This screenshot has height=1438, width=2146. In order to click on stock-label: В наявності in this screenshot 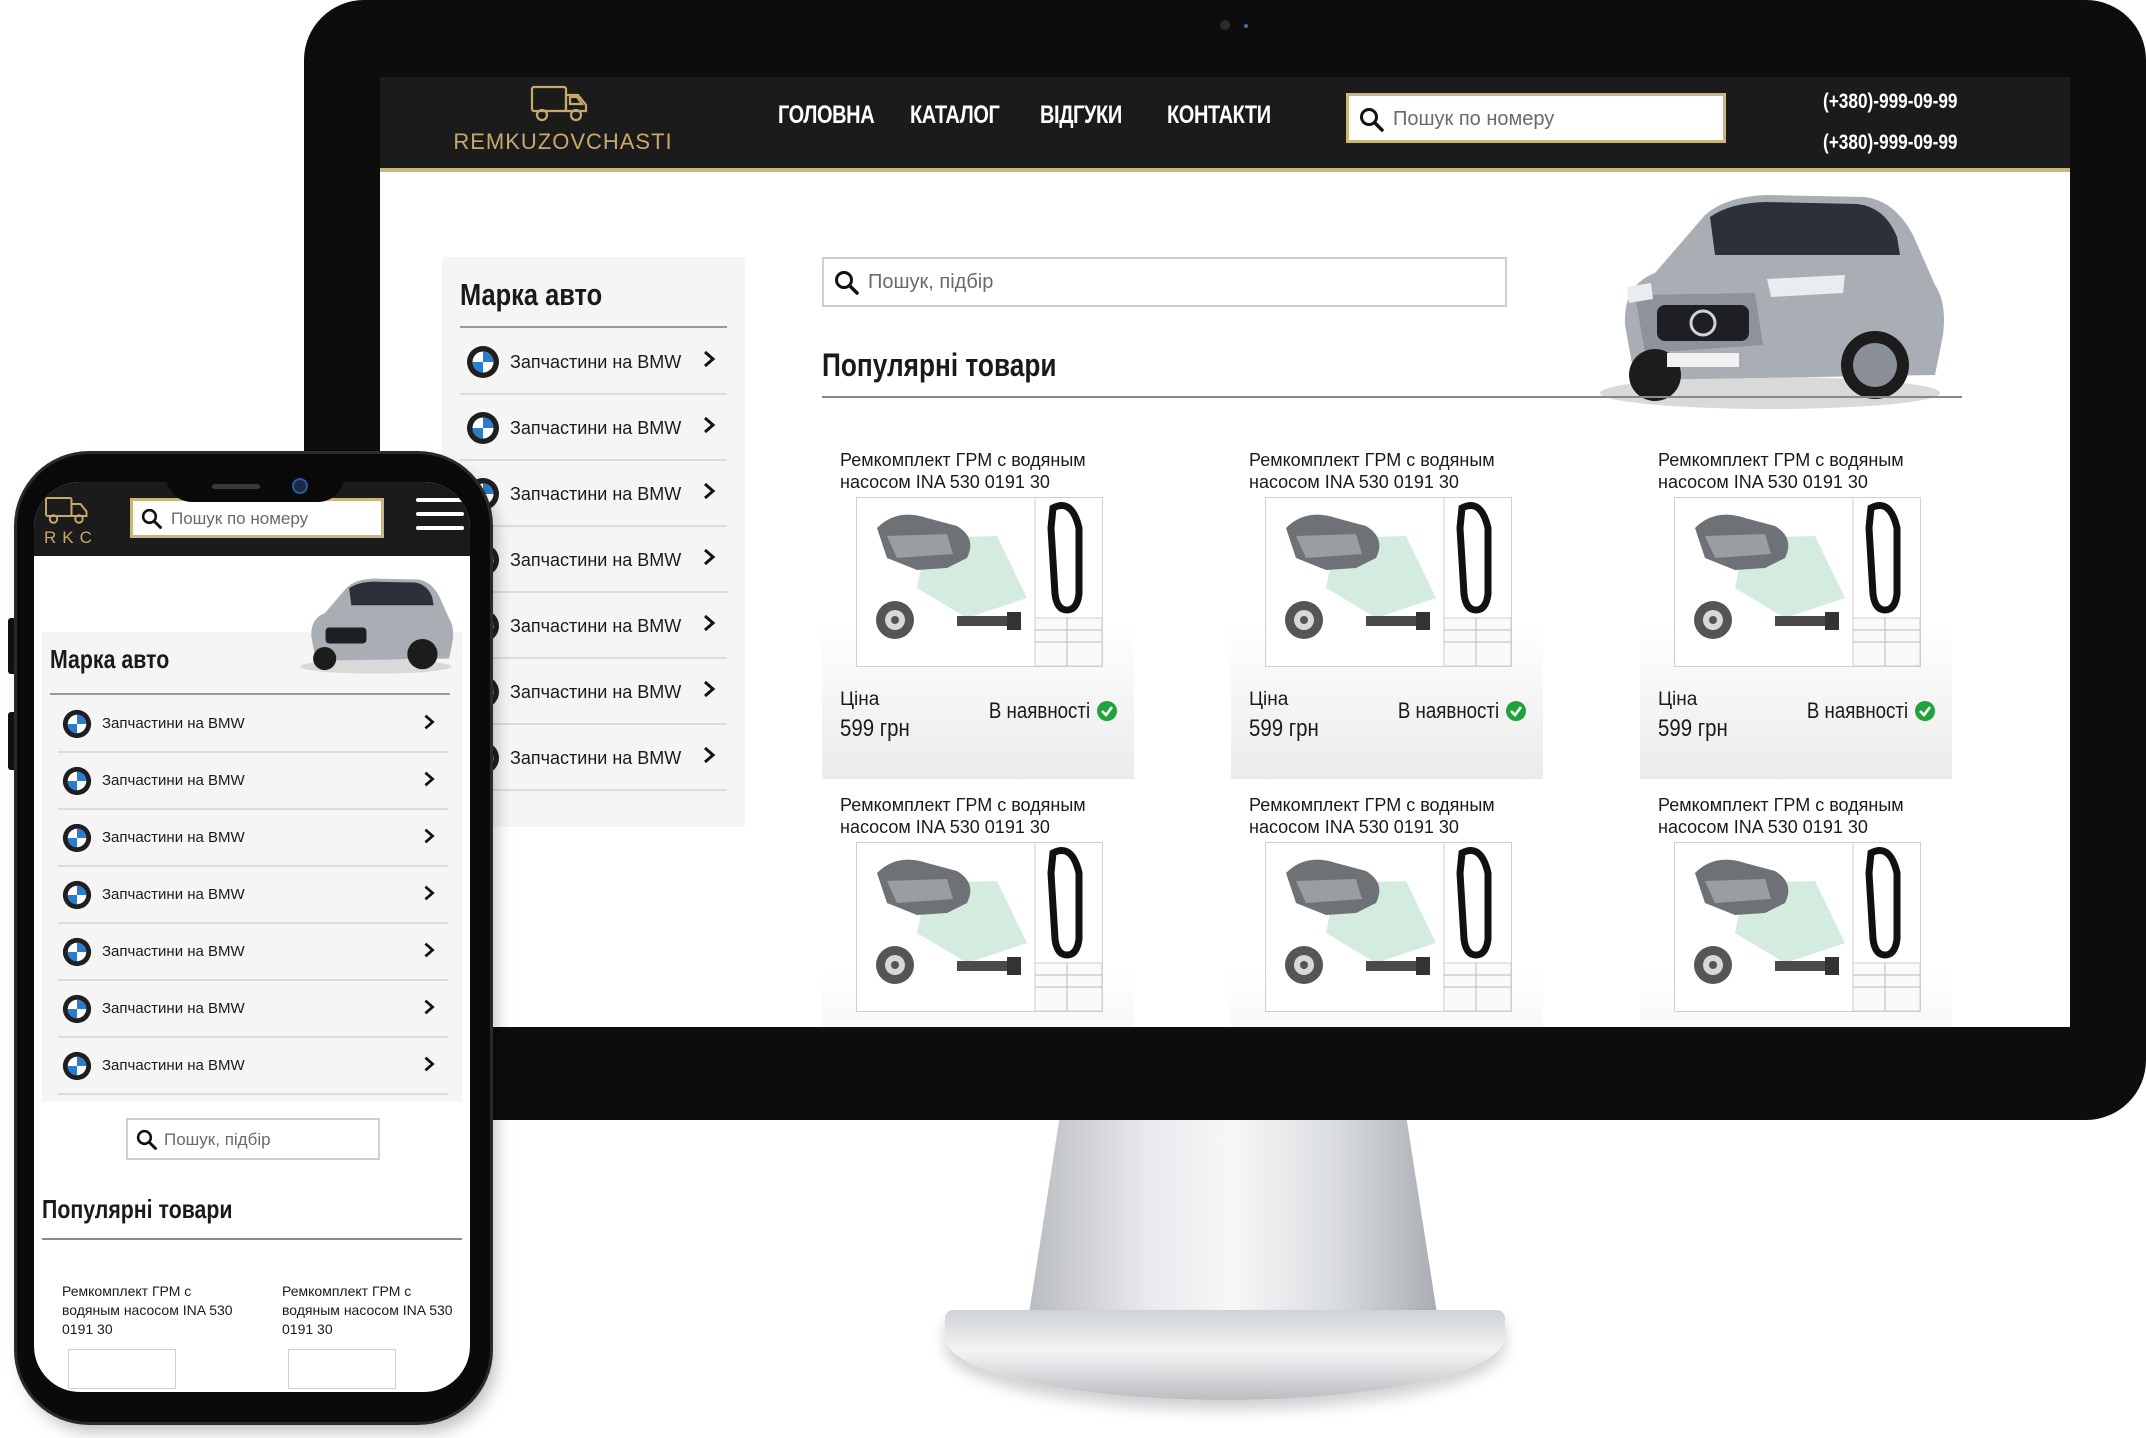, I will do `click(1857, 710)`.